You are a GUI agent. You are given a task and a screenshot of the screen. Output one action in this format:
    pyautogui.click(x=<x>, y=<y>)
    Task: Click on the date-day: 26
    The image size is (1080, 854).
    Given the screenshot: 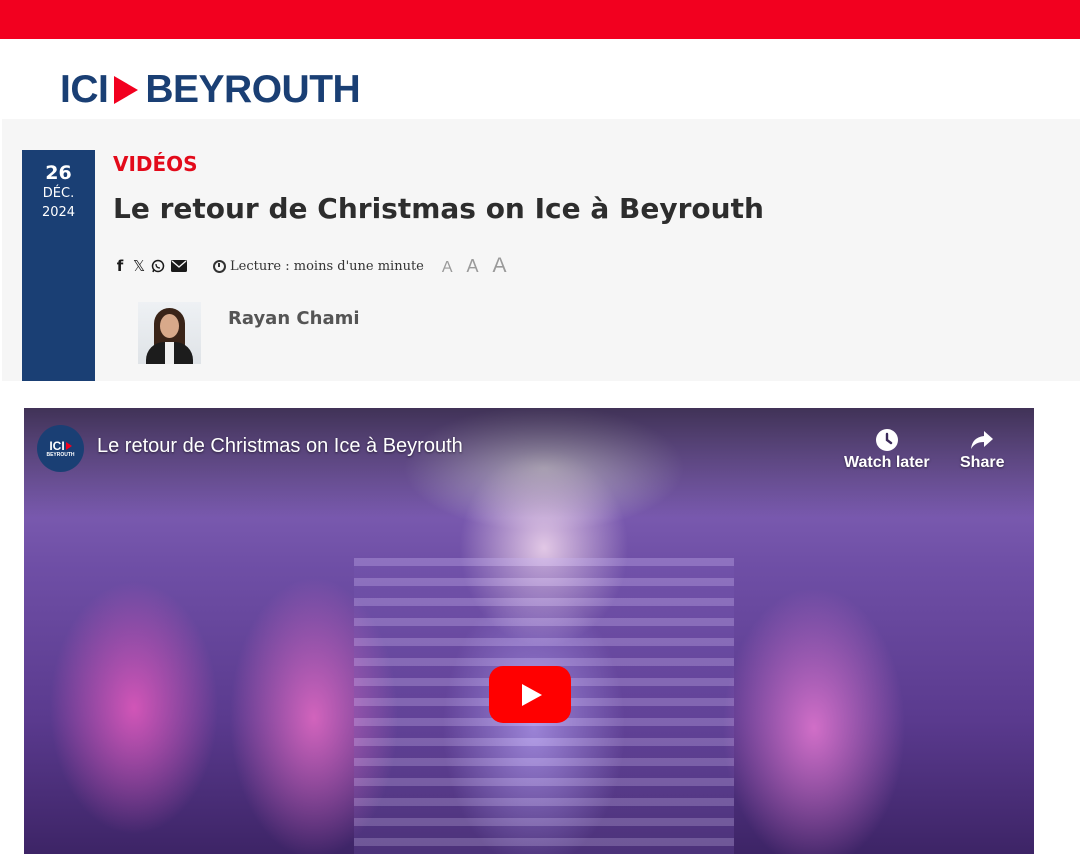 What is the action you would take?
    pyautogui.click(x=58, y=173)
    